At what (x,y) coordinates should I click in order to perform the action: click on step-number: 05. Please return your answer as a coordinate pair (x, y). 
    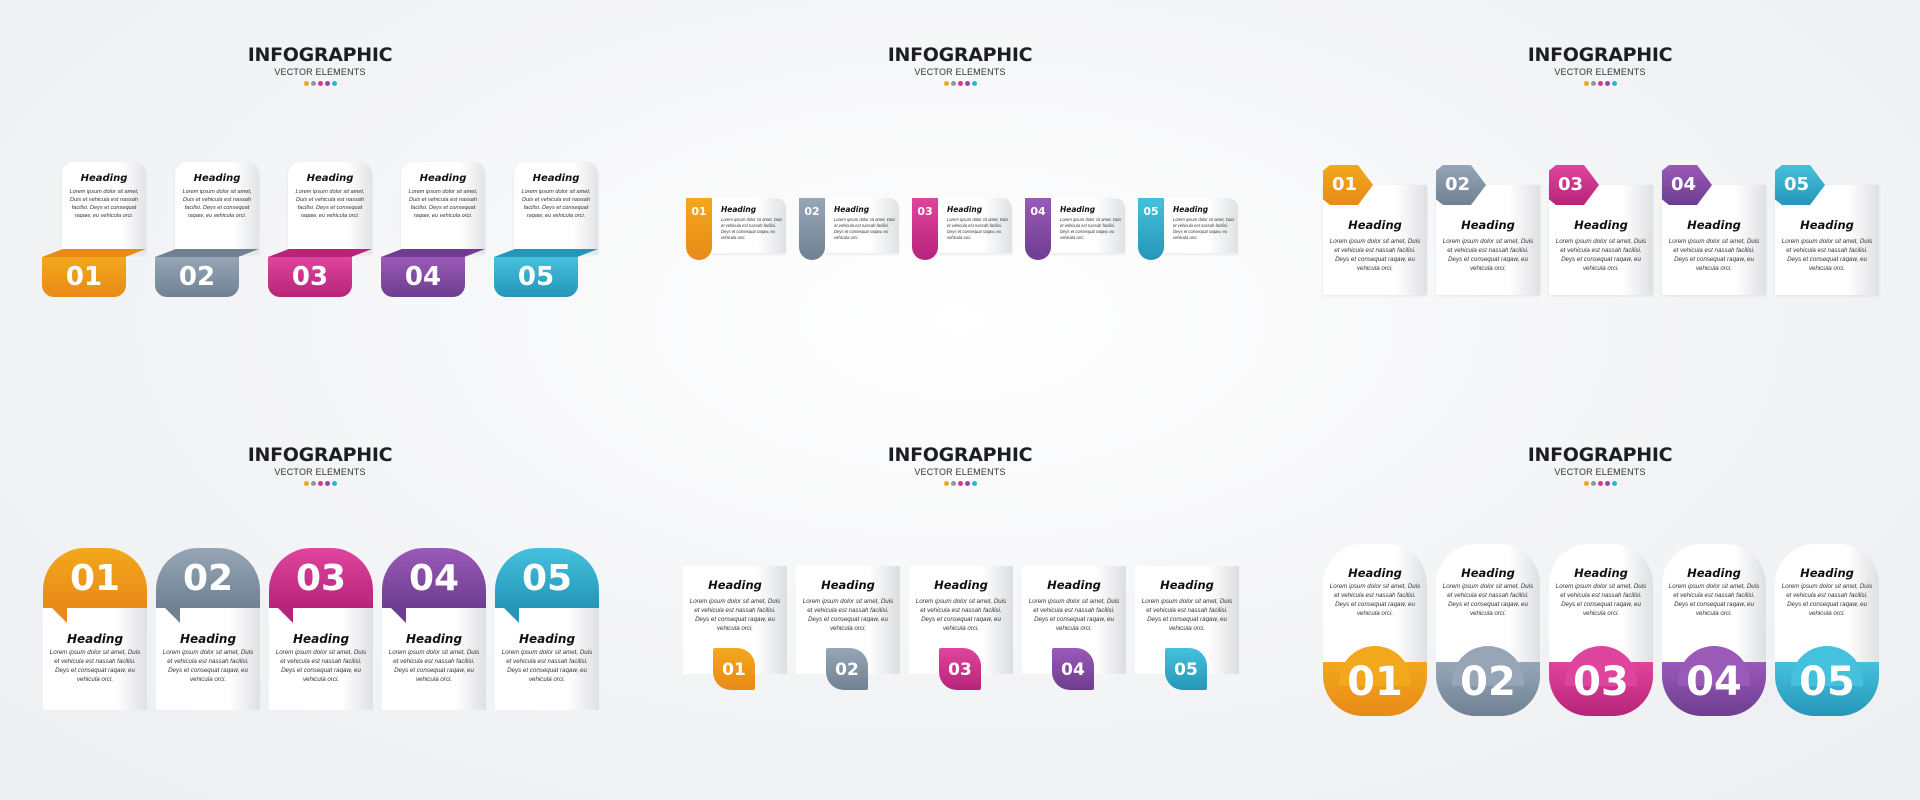
    Looking at the image, I should click on (1827, 682).